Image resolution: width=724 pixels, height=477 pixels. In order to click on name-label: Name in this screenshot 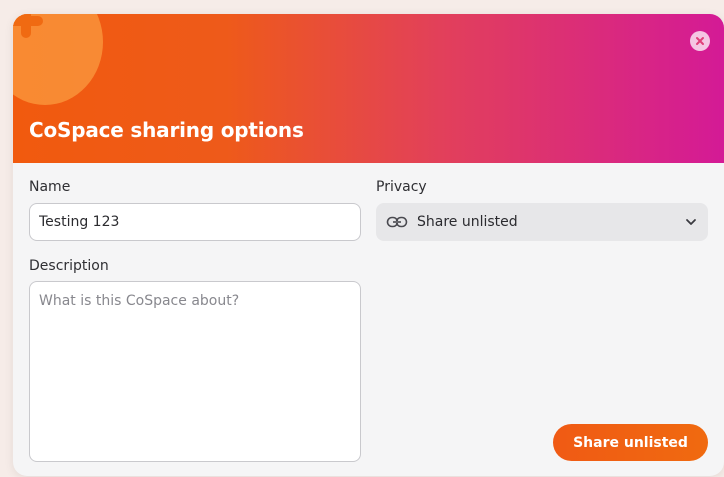, I will do `click(50, 187)`.